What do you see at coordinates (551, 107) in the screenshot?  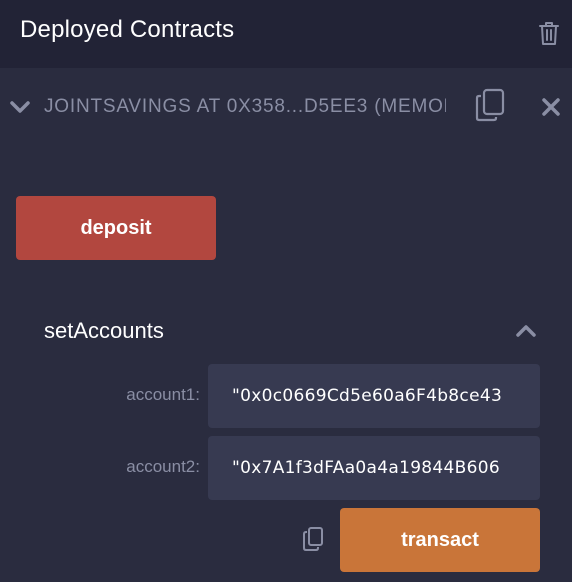 I see `close-icon` at bounding box center [551, 107].